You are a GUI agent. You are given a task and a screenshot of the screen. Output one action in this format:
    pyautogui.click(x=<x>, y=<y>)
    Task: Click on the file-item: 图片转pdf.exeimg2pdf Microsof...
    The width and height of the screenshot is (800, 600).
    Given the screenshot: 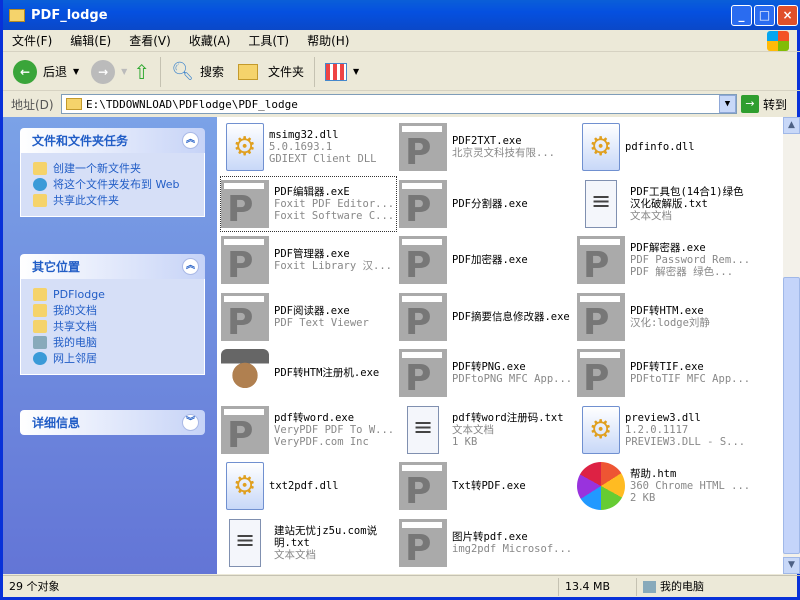 What is the action you would take?
    pyautogui.click(x=486, y=543)
    